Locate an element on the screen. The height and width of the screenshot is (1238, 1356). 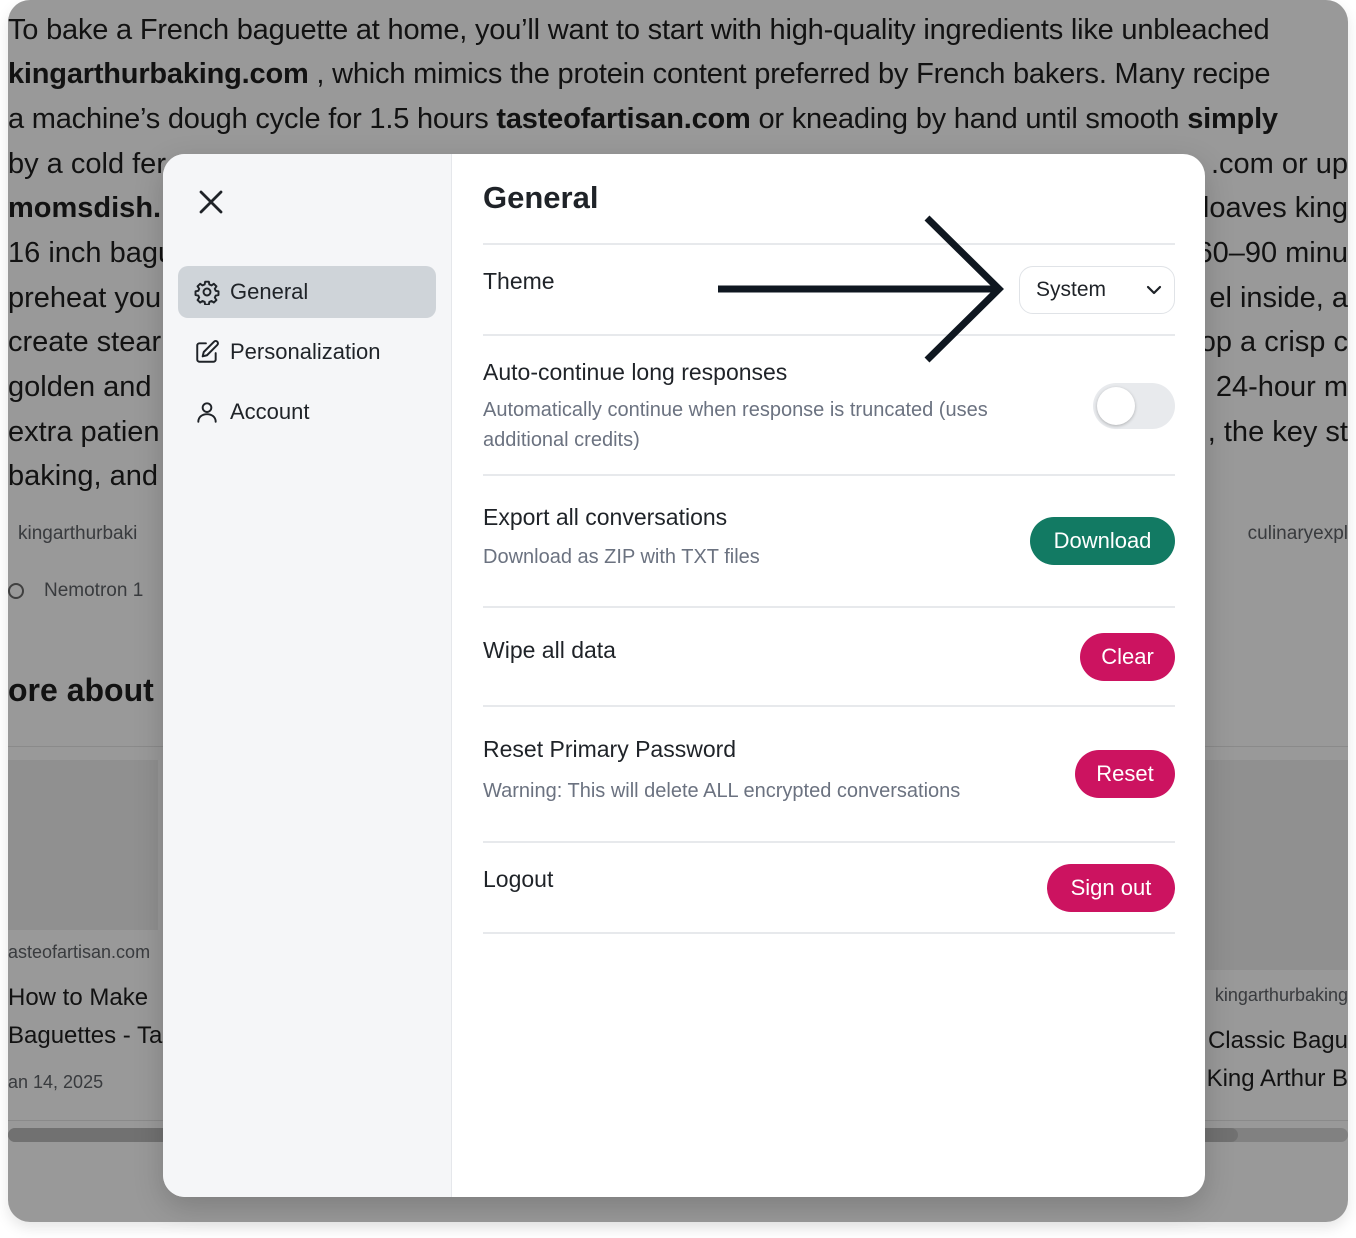
sidebar-item-general: General is located at coordinates (307, 292).